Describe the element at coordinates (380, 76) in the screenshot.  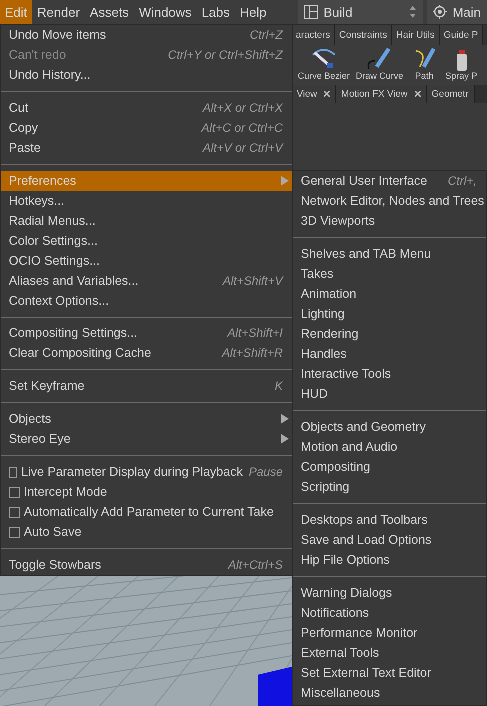
I see `tool-label: Draw Curve` at that location.